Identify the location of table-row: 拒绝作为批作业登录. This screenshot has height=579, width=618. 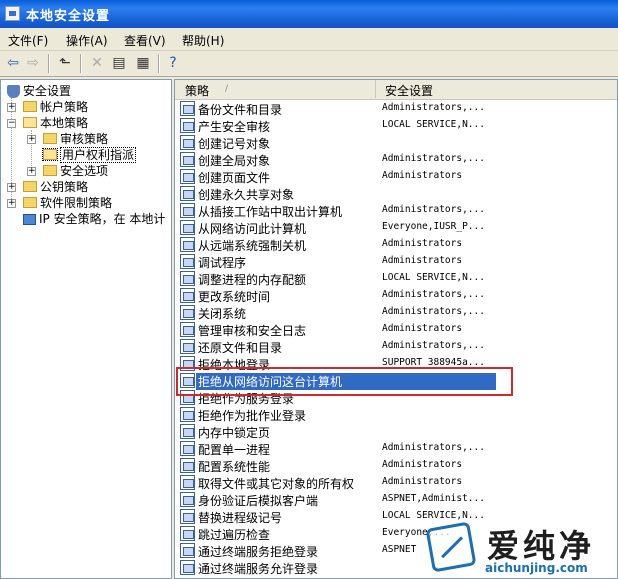
(396, 414).